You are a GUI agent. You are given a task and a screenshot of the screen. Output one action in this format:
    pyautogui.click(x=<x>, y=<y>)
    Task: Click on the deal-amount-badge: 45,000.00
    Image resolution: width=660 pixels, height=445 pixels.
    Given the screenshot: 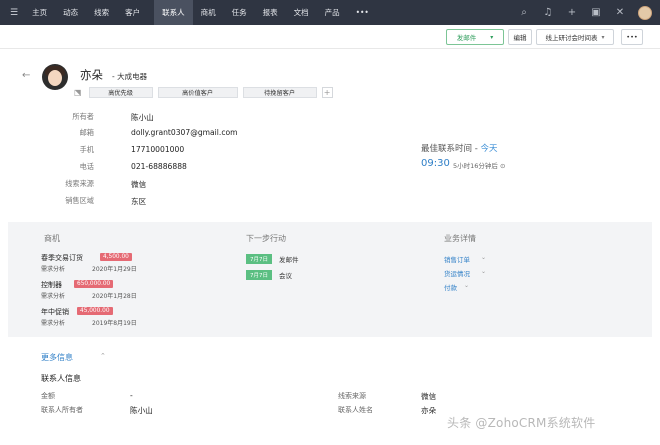 What is the action you would take?
    pyautogui.click(x=95, y=311)
    